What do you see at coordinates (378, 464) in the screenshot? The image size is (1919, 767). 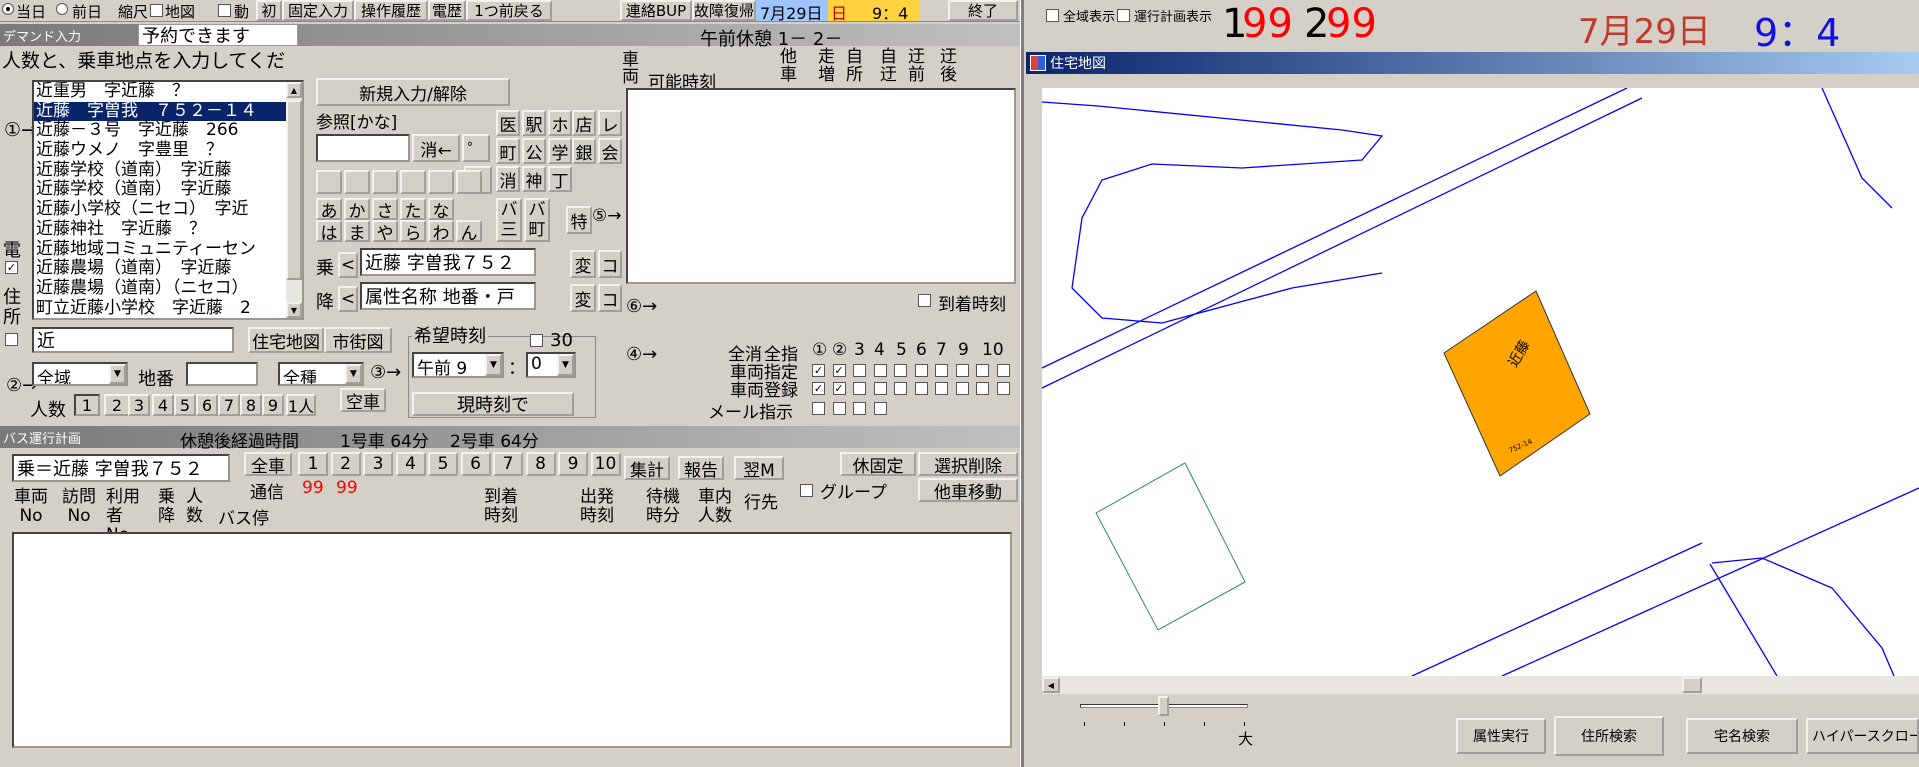 I see `bus-car-button-3: 3` at bounding box center [378, 464].